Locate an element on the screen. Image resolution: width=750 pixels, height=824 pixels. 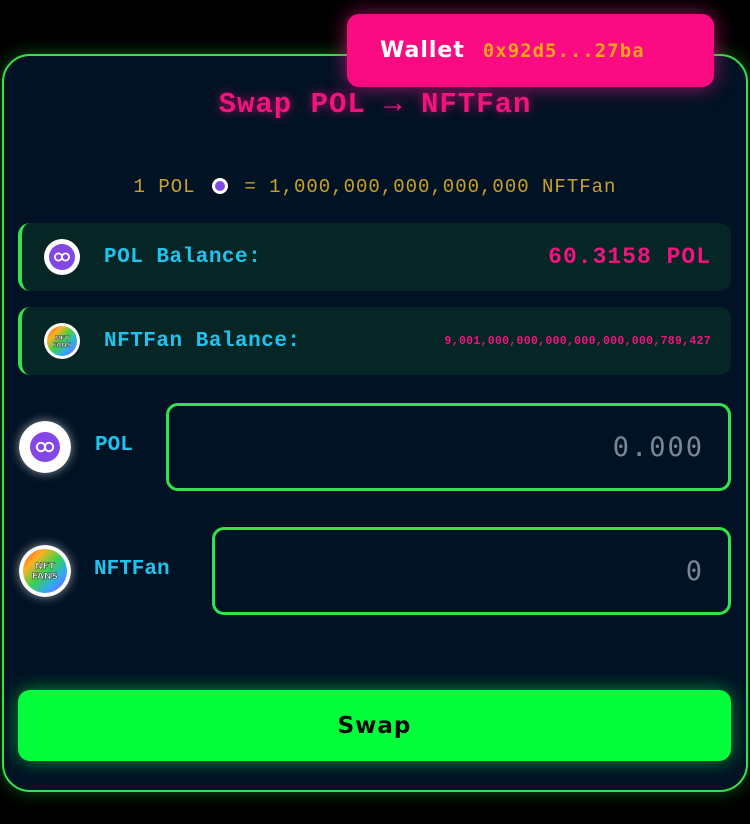
nftfan-token-label: NFTFan is located at coordinates (132, 569).